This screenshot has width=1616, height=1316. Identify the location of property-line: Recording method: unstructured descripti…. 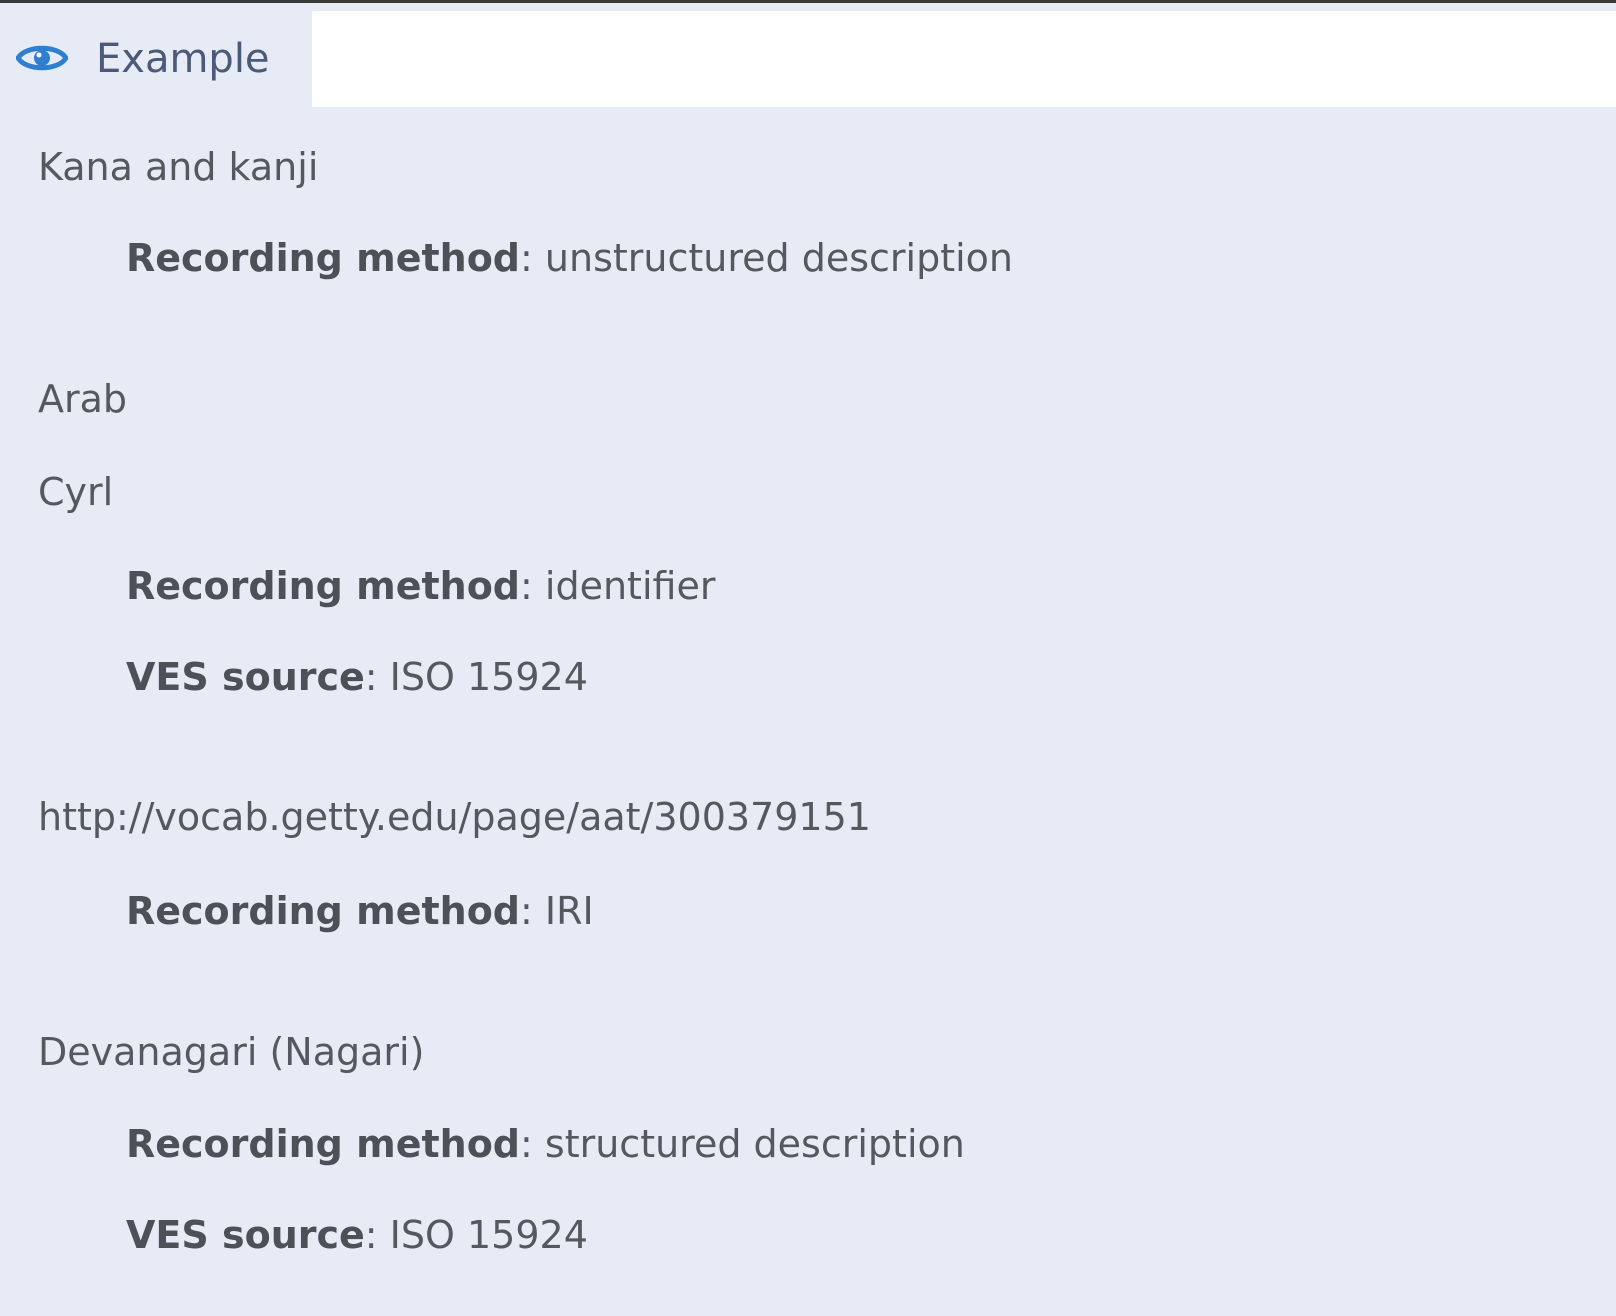
(569, 258).